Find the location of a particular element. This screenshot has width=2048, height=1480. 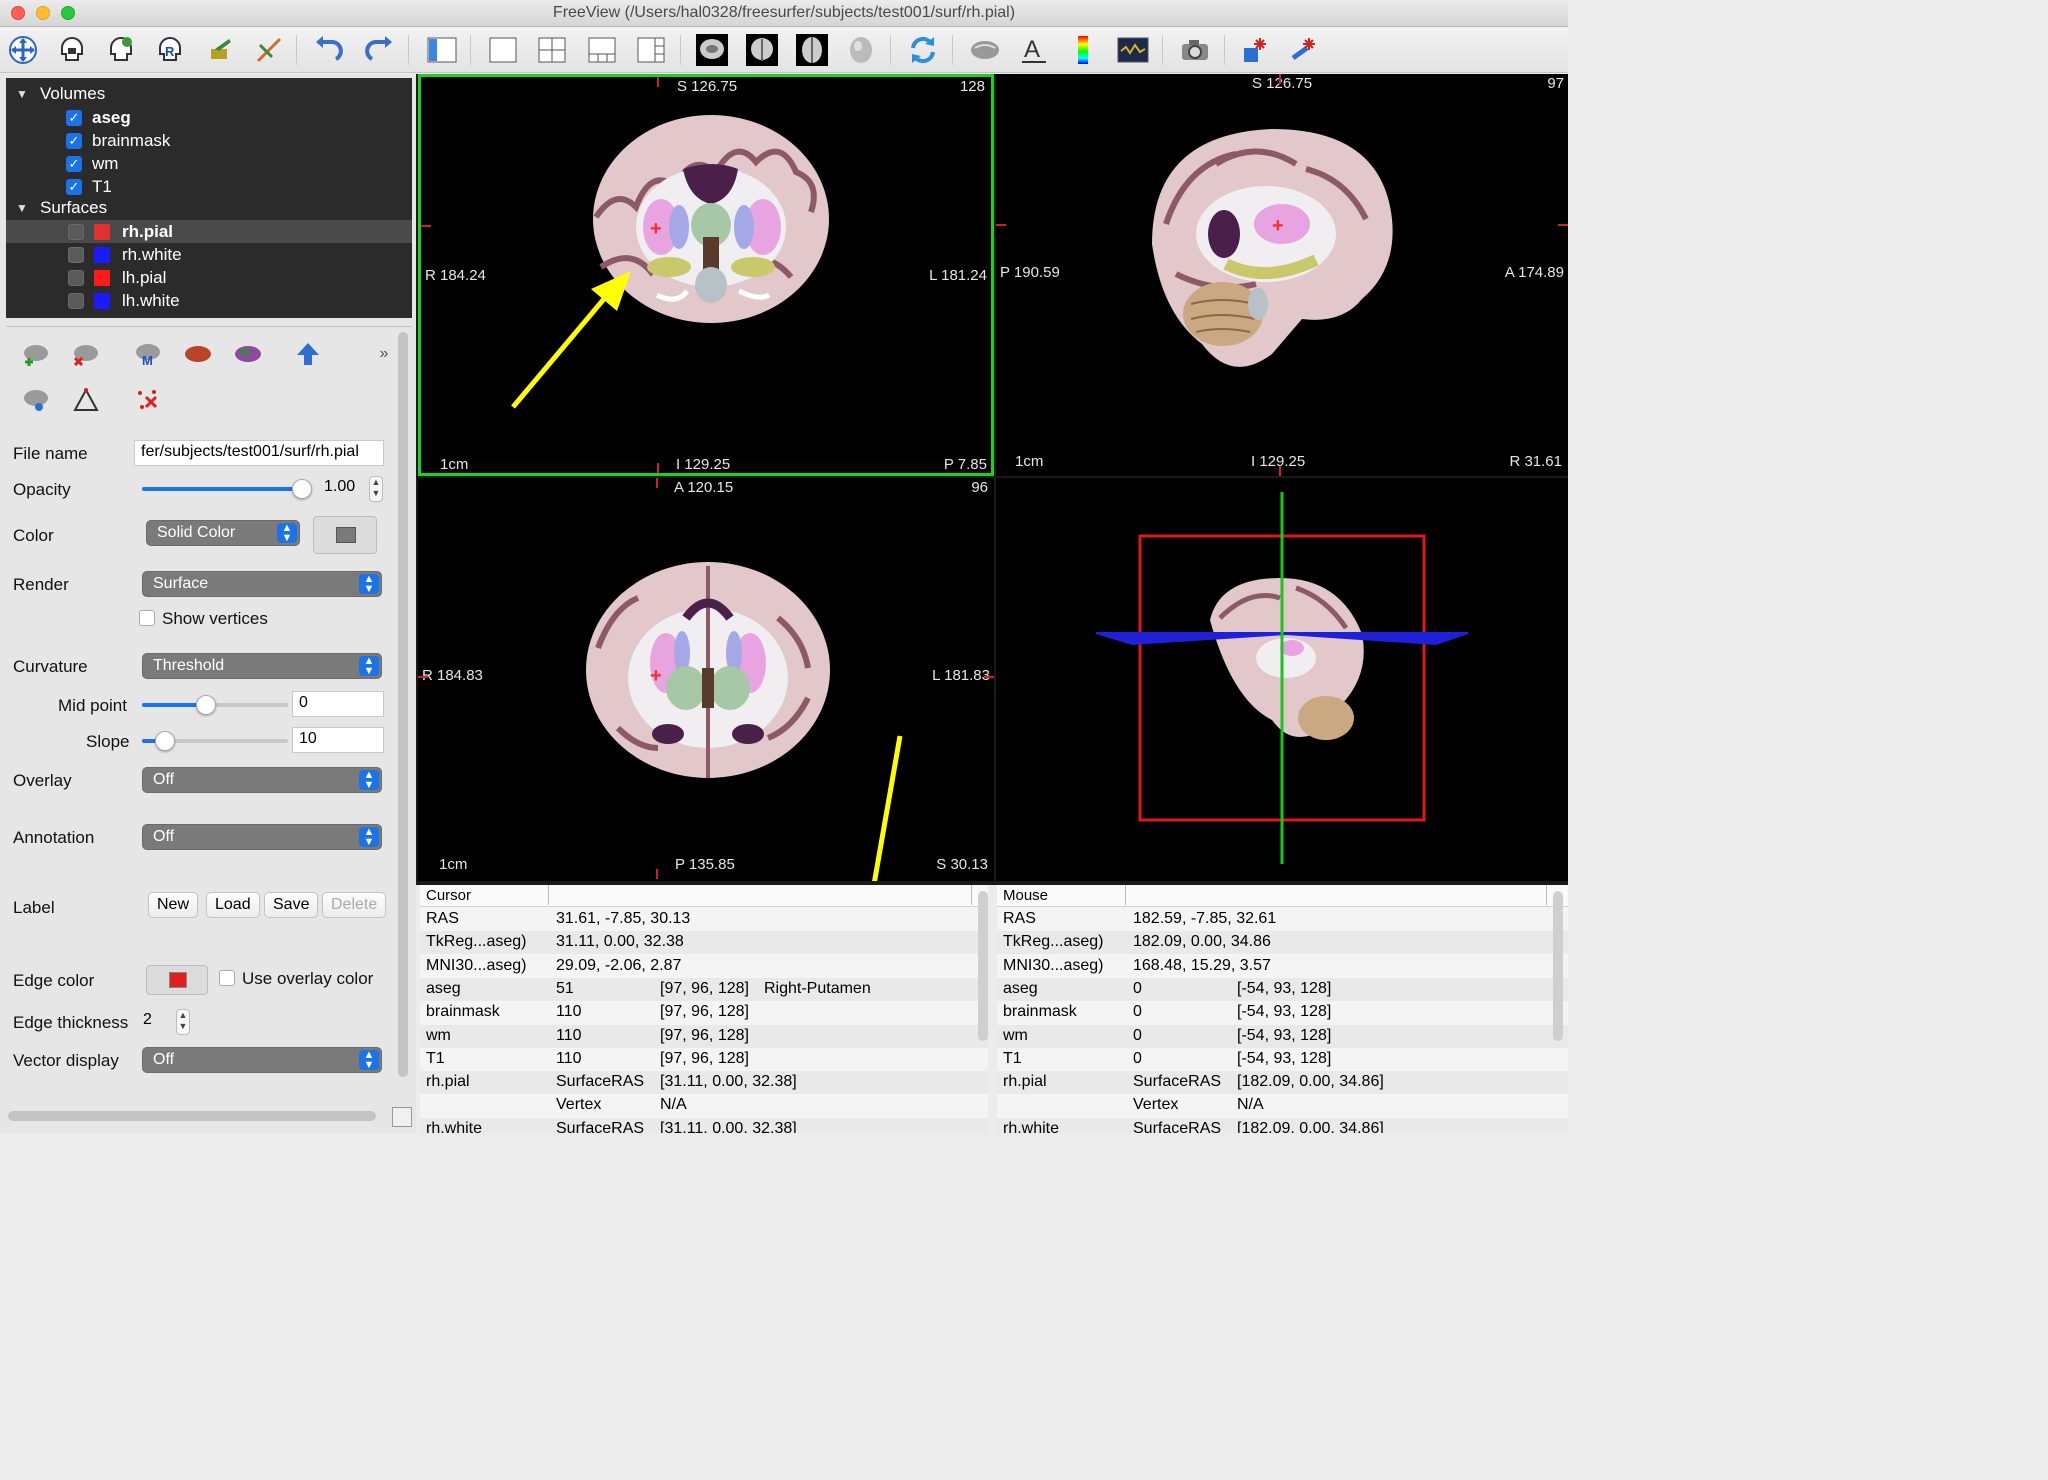

info-row: rh.pial SurfaceRAS [31.11, 0.00, 32.38] is located at coordinates (704, 1083).